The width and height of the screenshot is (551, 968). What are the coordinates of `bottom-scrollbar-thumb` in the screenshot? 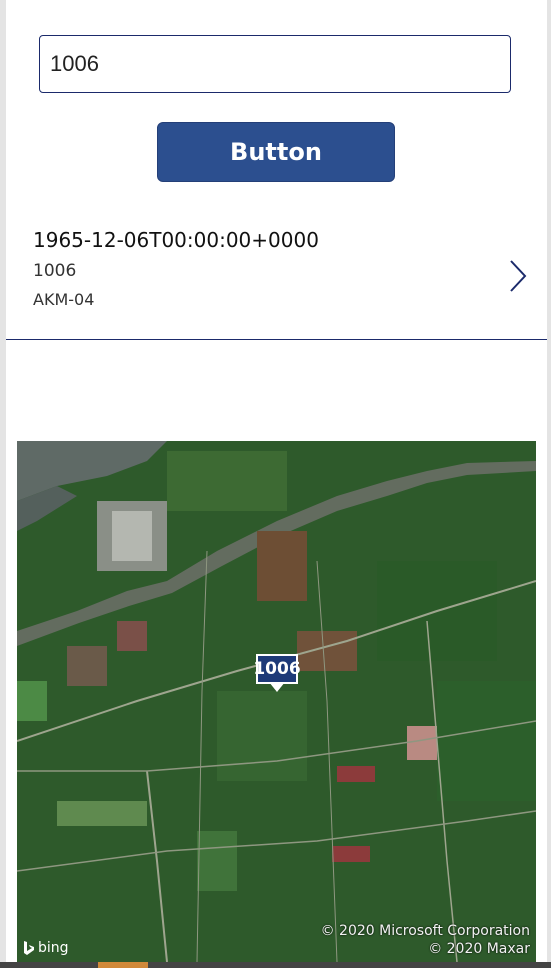 It's located at (123, 965).